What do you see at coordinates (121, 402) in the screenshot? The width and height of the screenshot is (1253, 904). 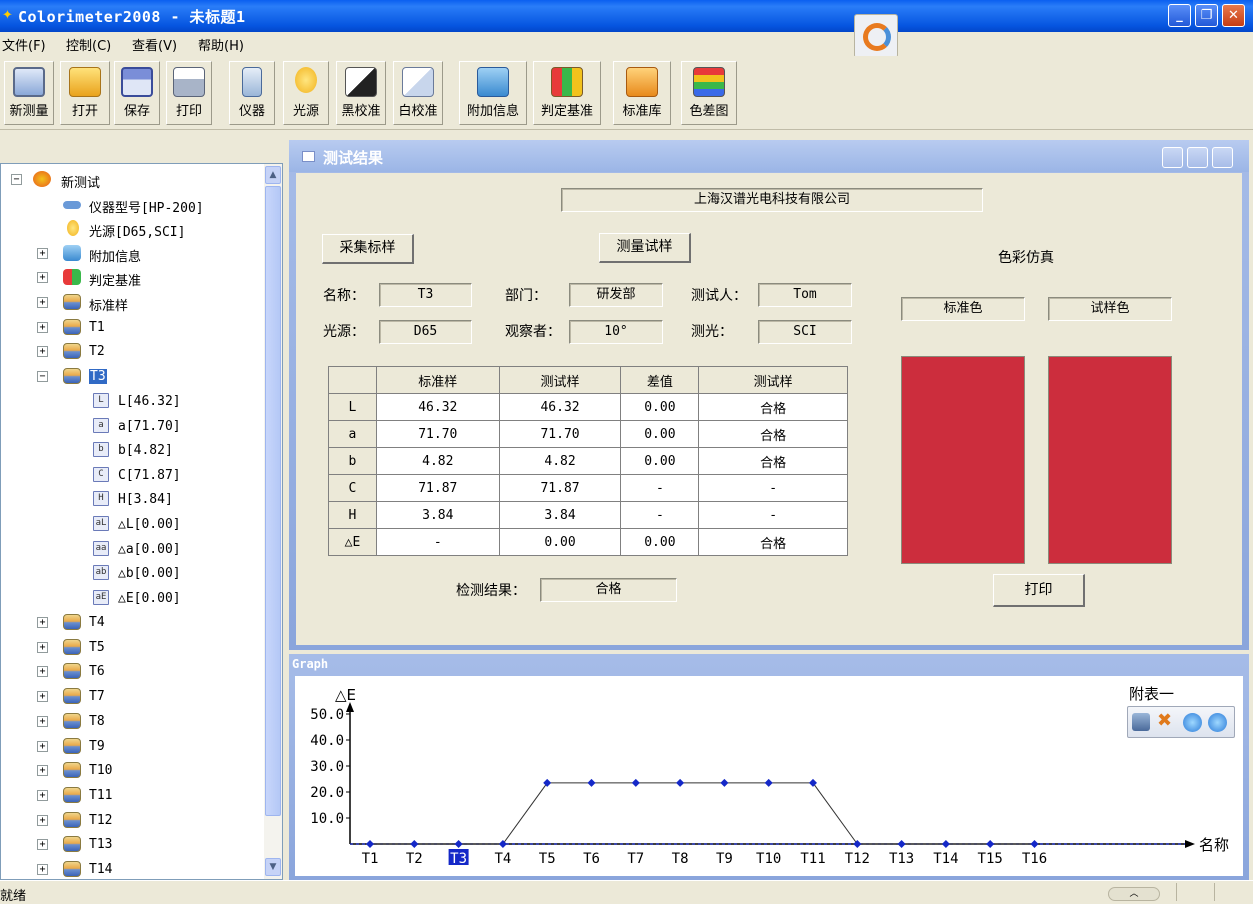 I see `tree-item-t3-value: L L[46.32]` at bounding box center [121, 402].